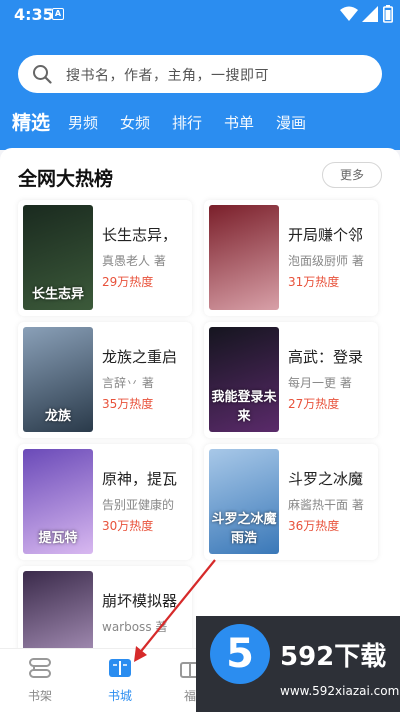 The image size is (400, 712). I want to click on search-input: 搜书名，作者，主角，一搜即可, so click(200, 74).